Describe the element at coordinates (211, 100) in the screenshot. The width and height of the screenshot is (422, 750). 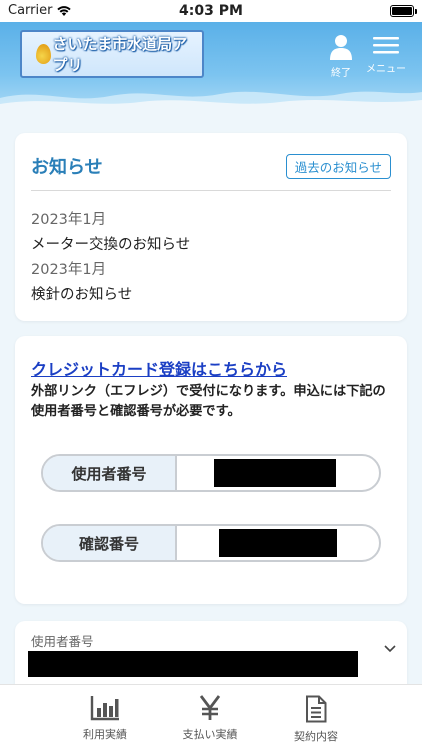
I see `header-wave` at that location.